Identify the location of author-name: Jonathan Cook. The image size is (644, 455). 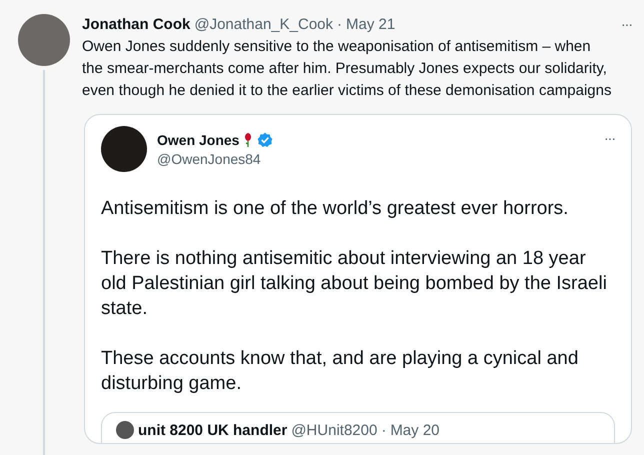
(136, 24).